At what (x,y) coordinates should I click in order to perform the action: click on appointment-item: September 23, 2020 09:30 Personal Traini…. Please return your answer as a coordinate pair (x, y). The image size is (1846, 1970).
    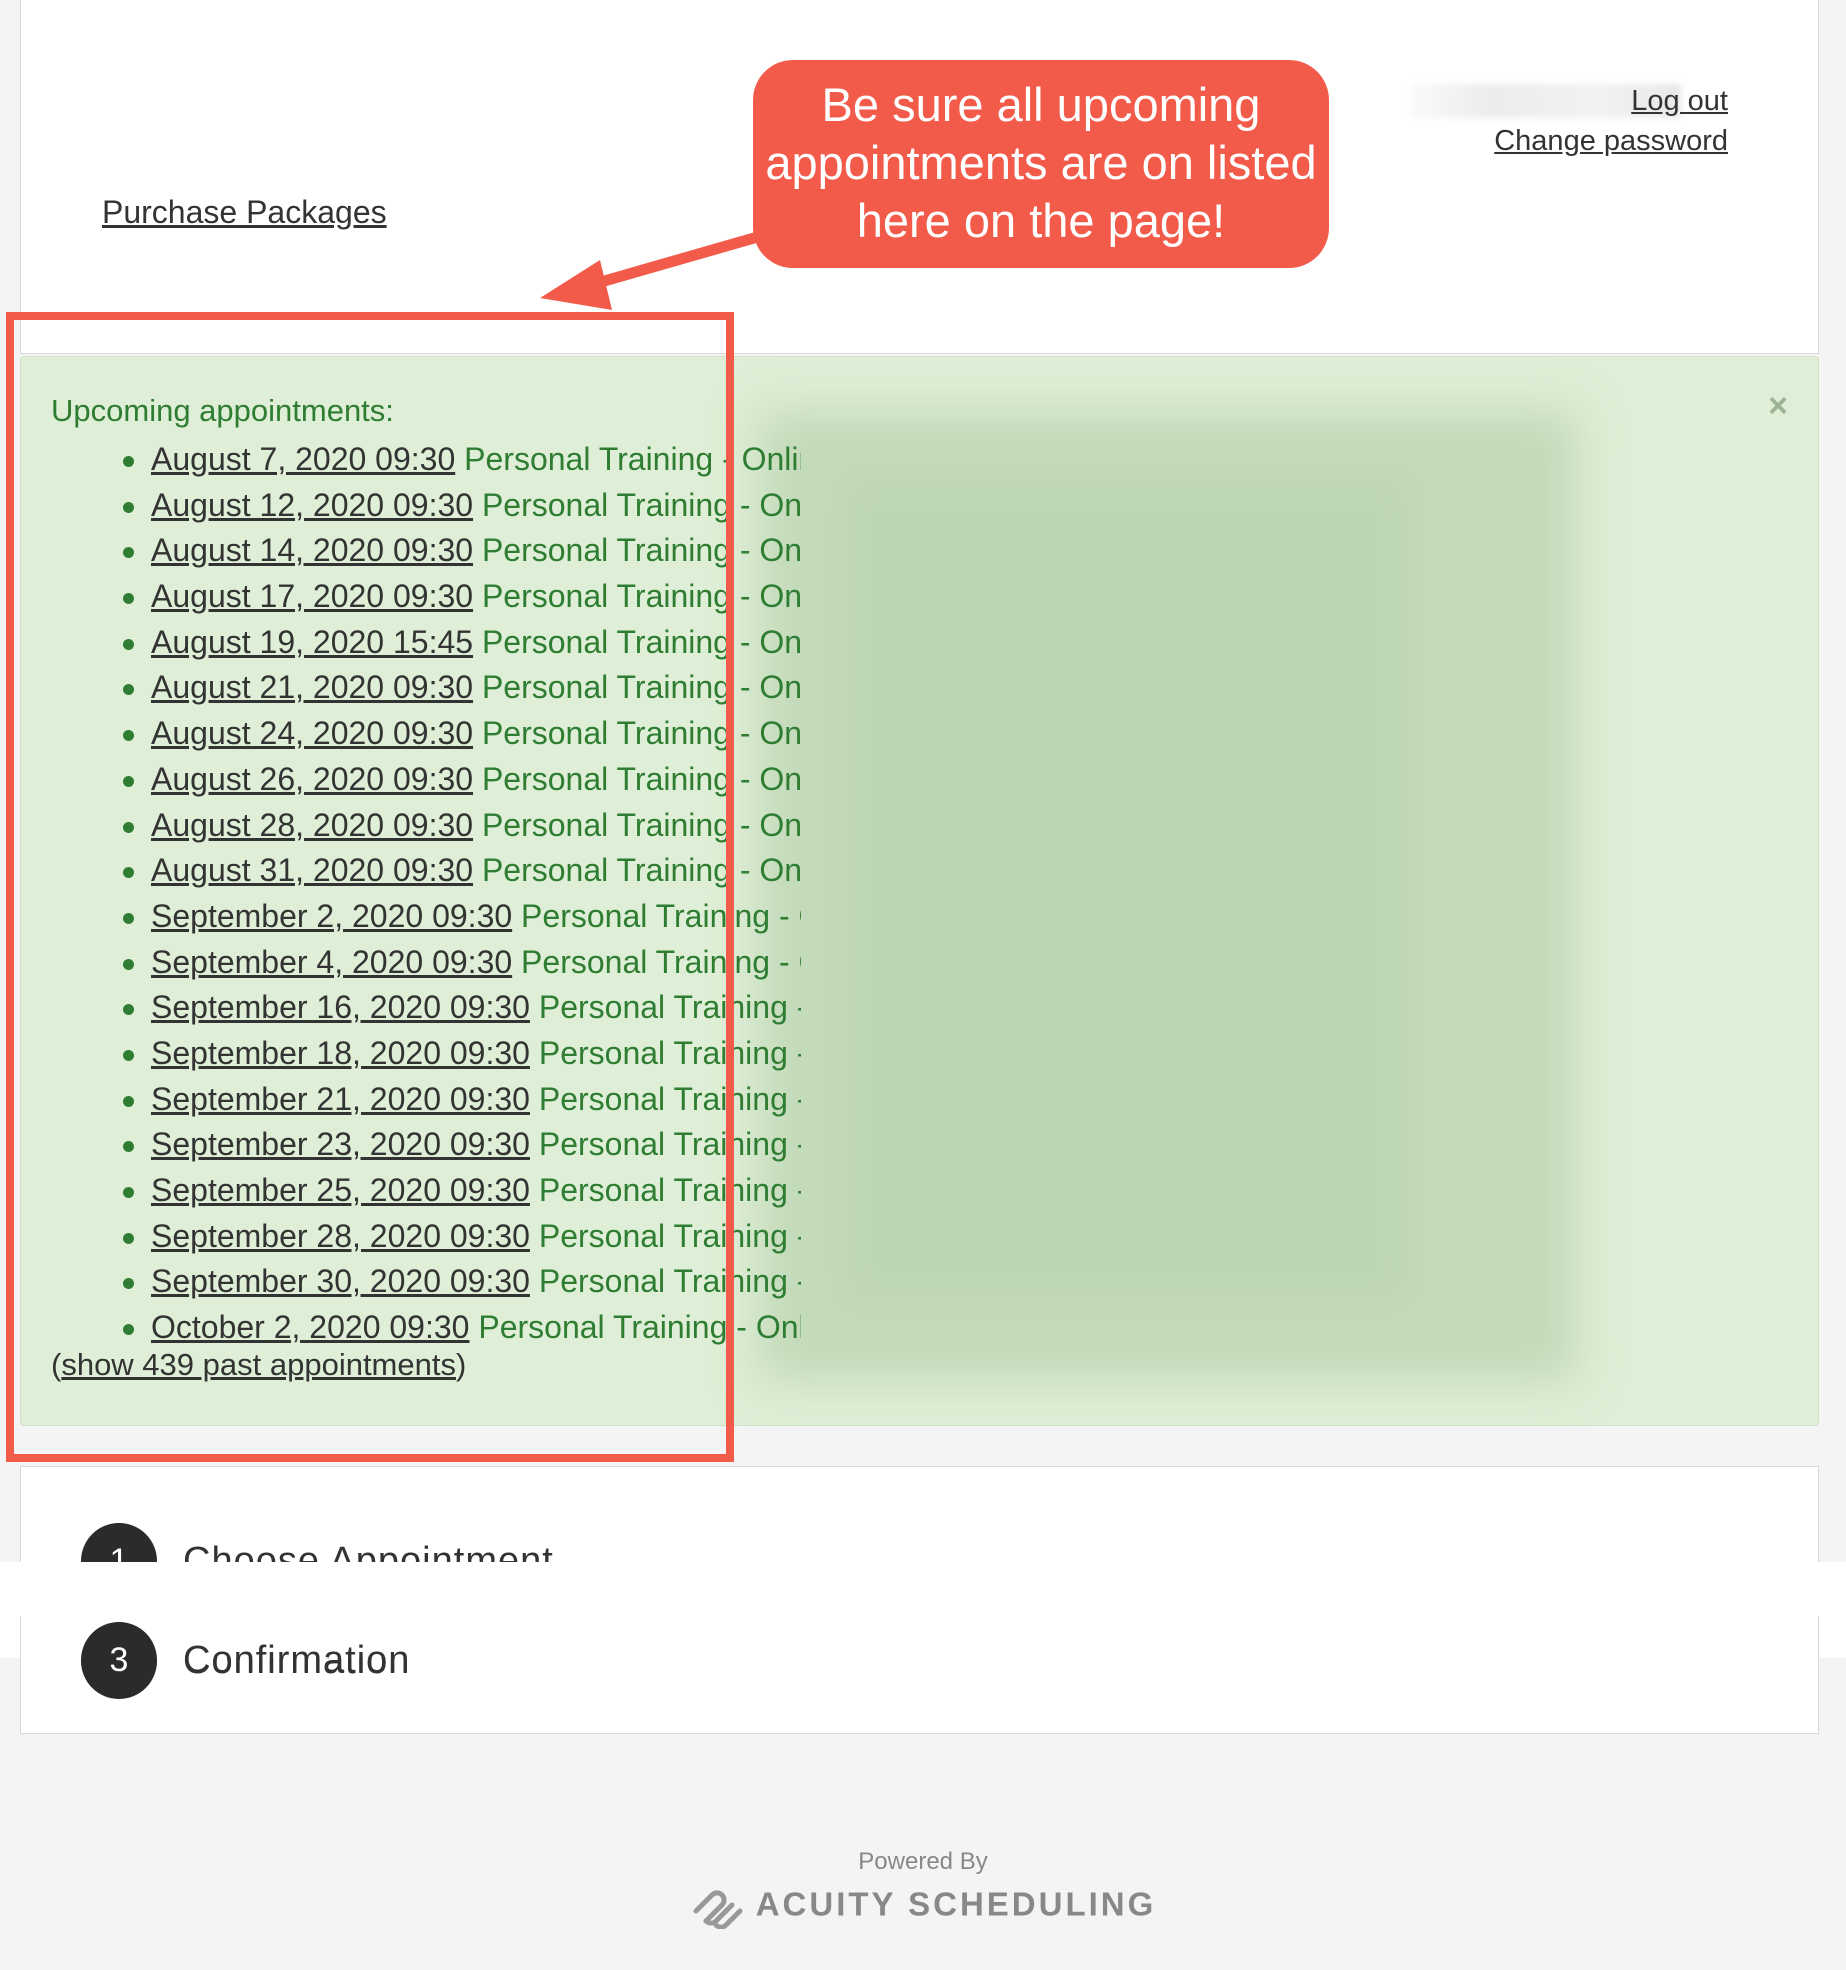
    Looking at the image, I should click on (451, 1145).